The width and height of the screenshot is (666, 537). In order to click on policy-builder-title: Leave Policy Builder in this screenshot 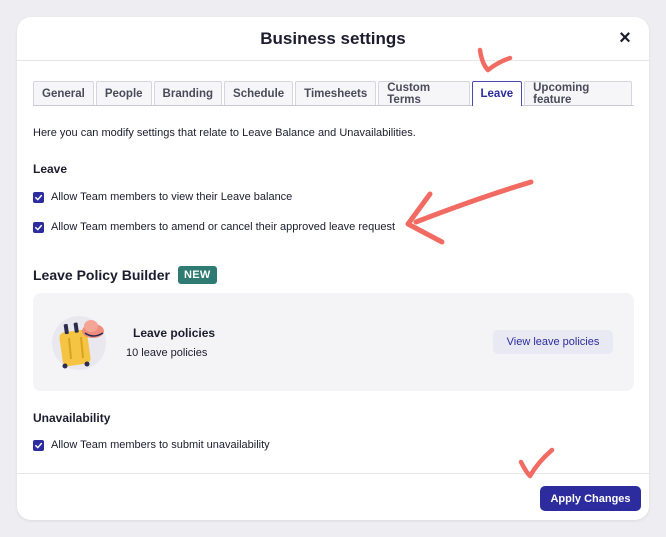, I will do `click(101, 275)`.